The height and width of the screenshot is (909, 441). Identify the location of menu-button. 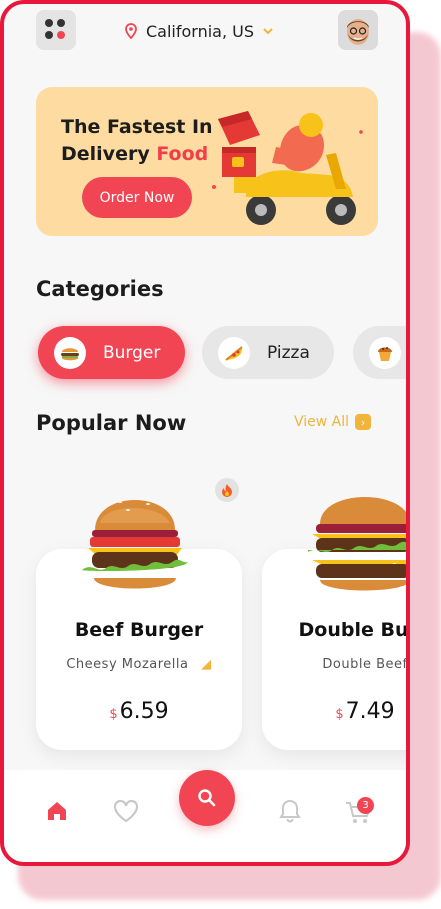
(56, 30).